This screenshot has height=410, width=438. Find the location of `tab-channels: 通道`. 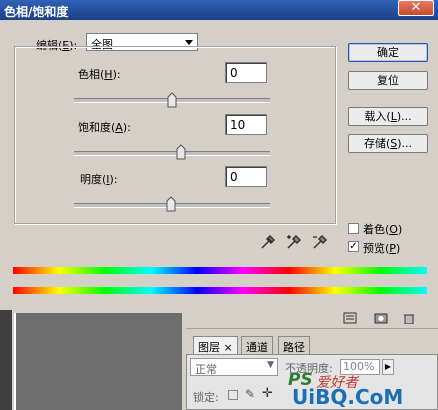

tab-channels: 通道 is located at coordinates (257, 345).